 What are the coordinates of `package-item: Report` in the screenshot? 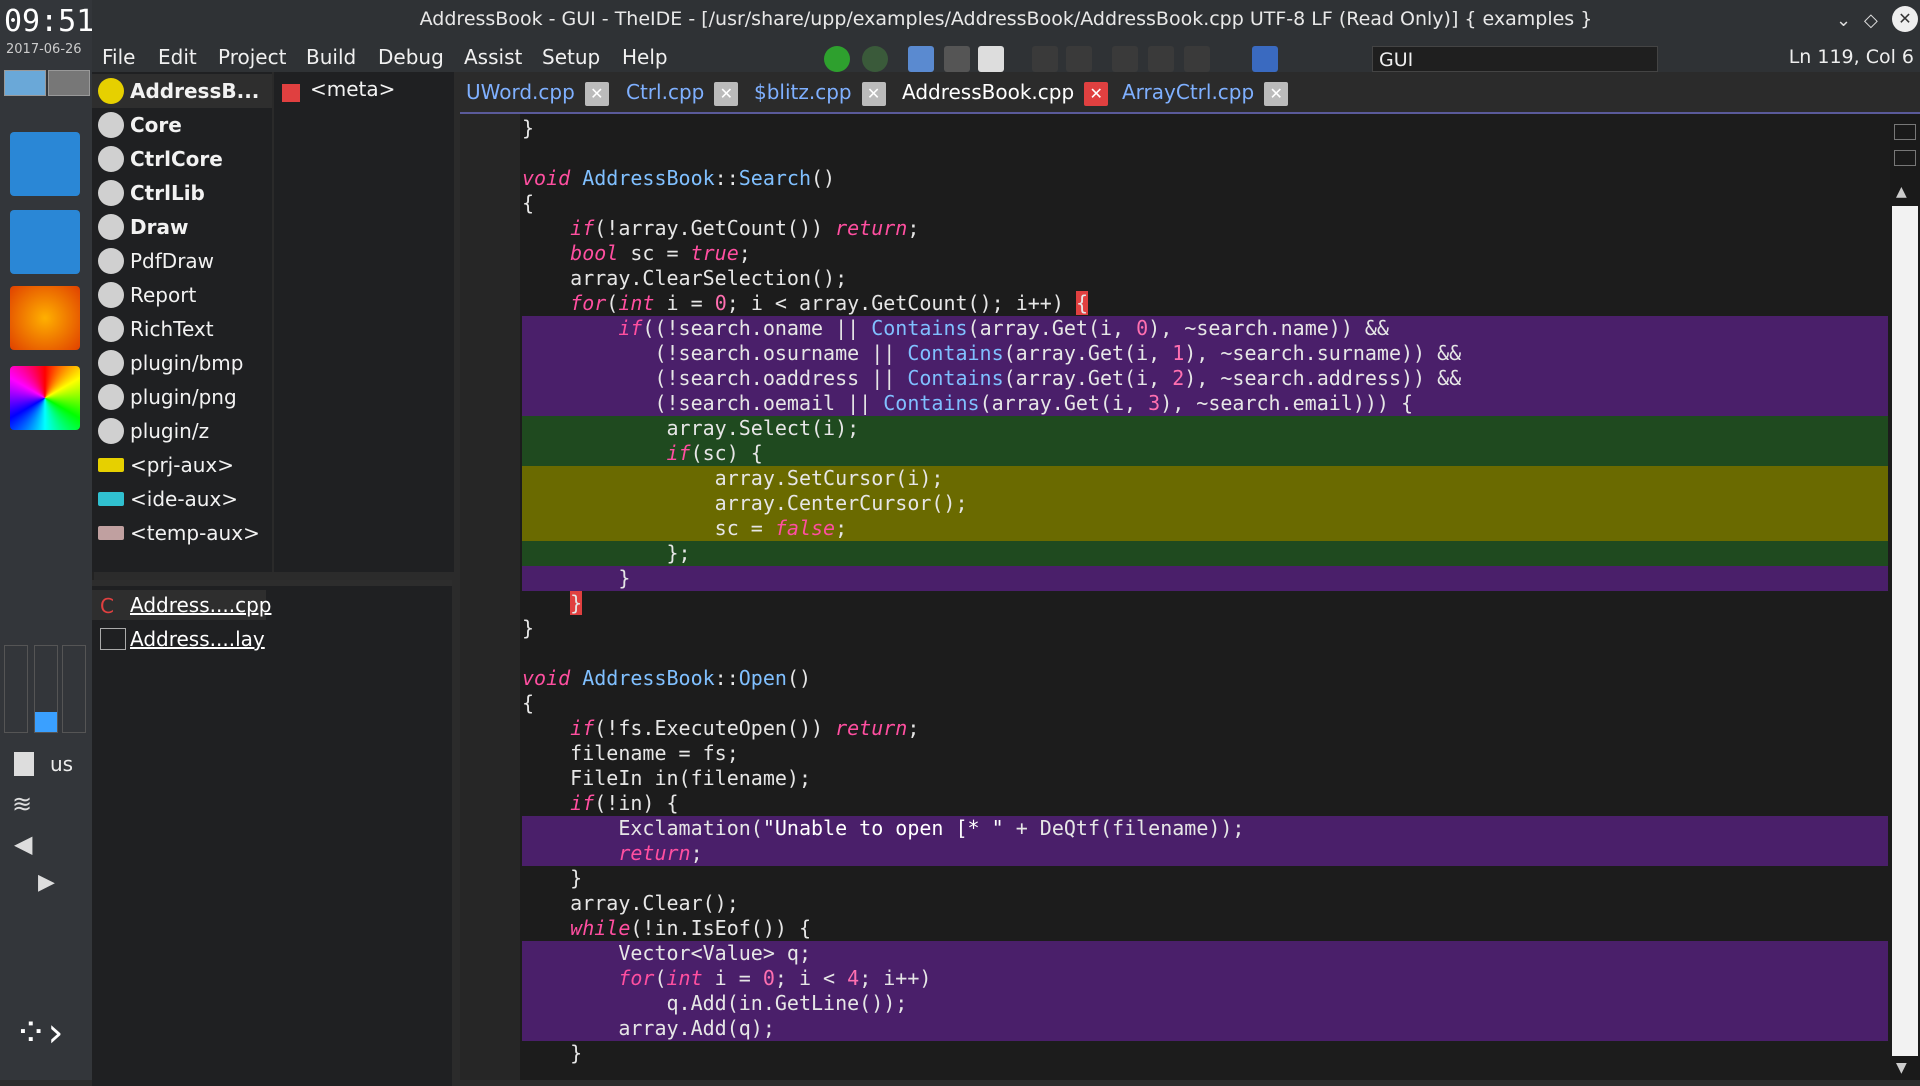 It's located at (182, 295).